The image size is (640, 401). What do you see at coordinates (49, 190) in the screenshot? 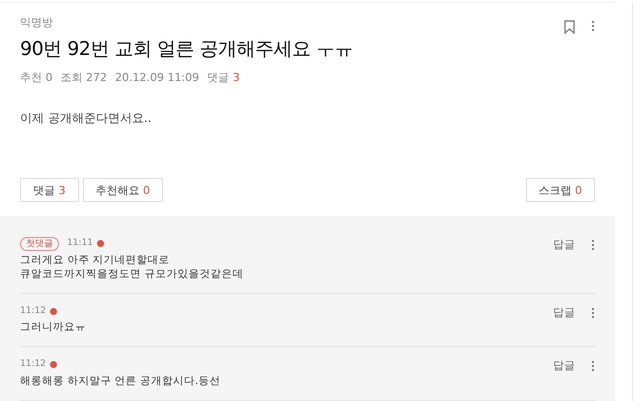
I see `action-button: 댓글 3` at bounding box center [49, 190].